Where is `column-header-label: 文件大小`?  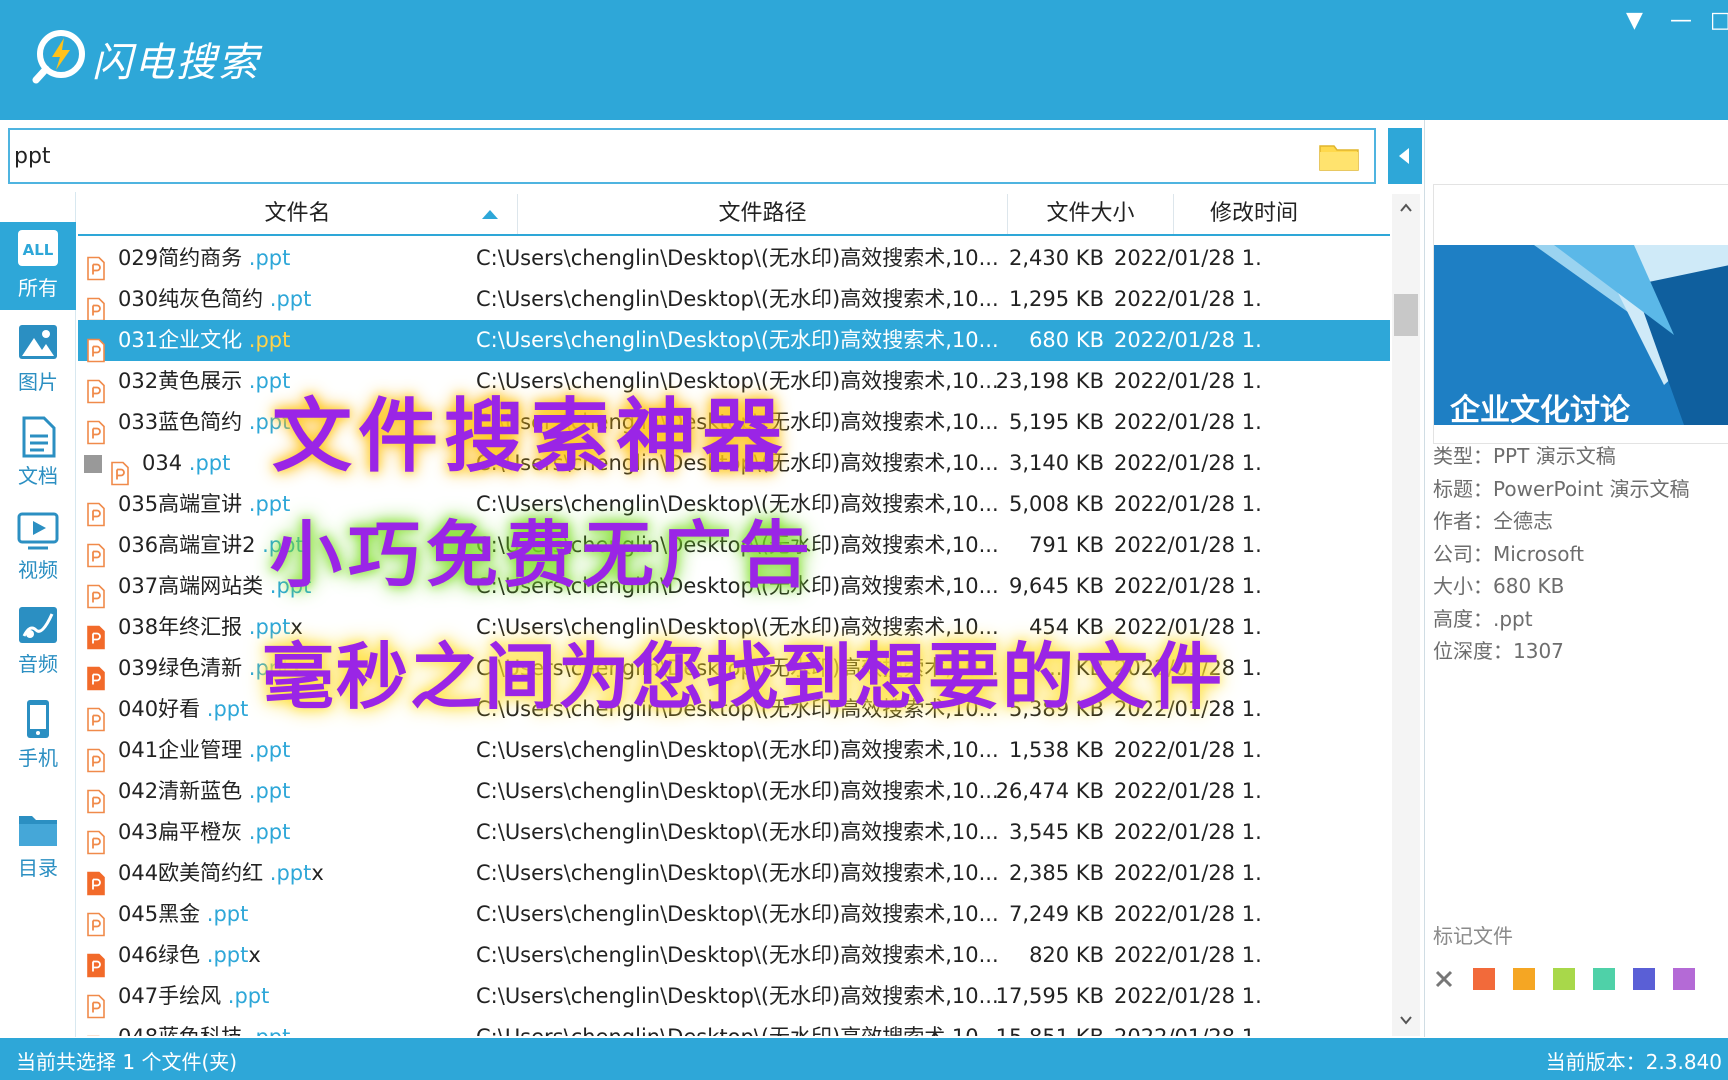 column-header-label: 文件大小 is located at coordinates (1090, 213).